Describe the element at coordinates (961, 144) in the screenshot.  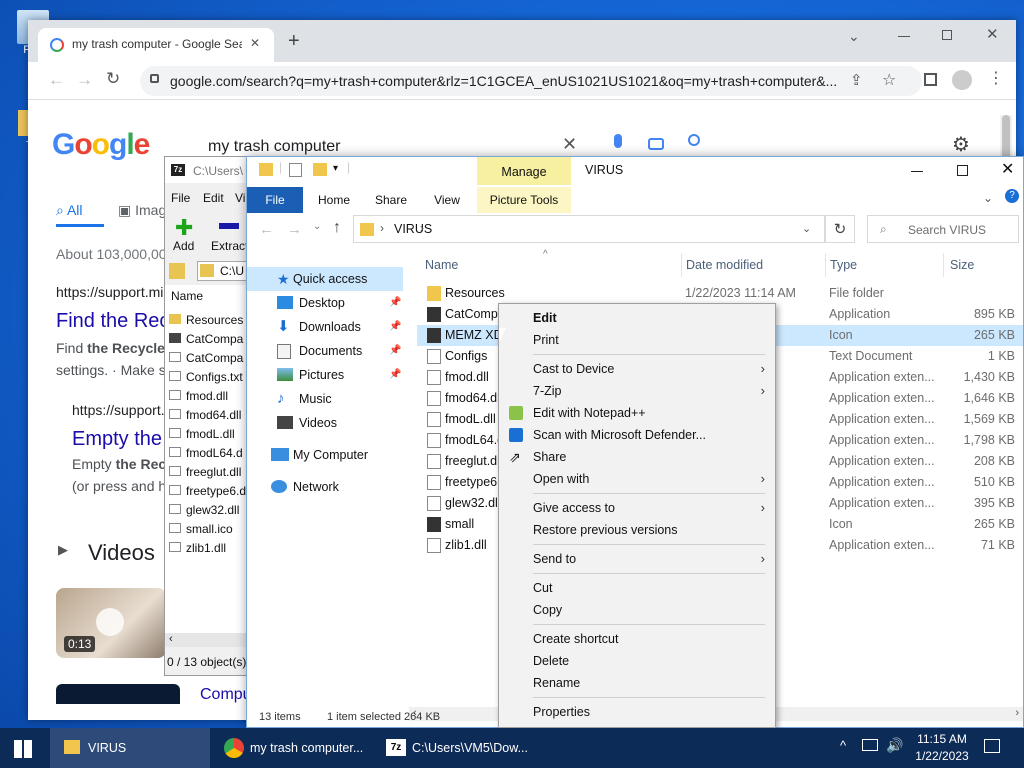
I see `settings-gear-icon: ⚙` at that location.